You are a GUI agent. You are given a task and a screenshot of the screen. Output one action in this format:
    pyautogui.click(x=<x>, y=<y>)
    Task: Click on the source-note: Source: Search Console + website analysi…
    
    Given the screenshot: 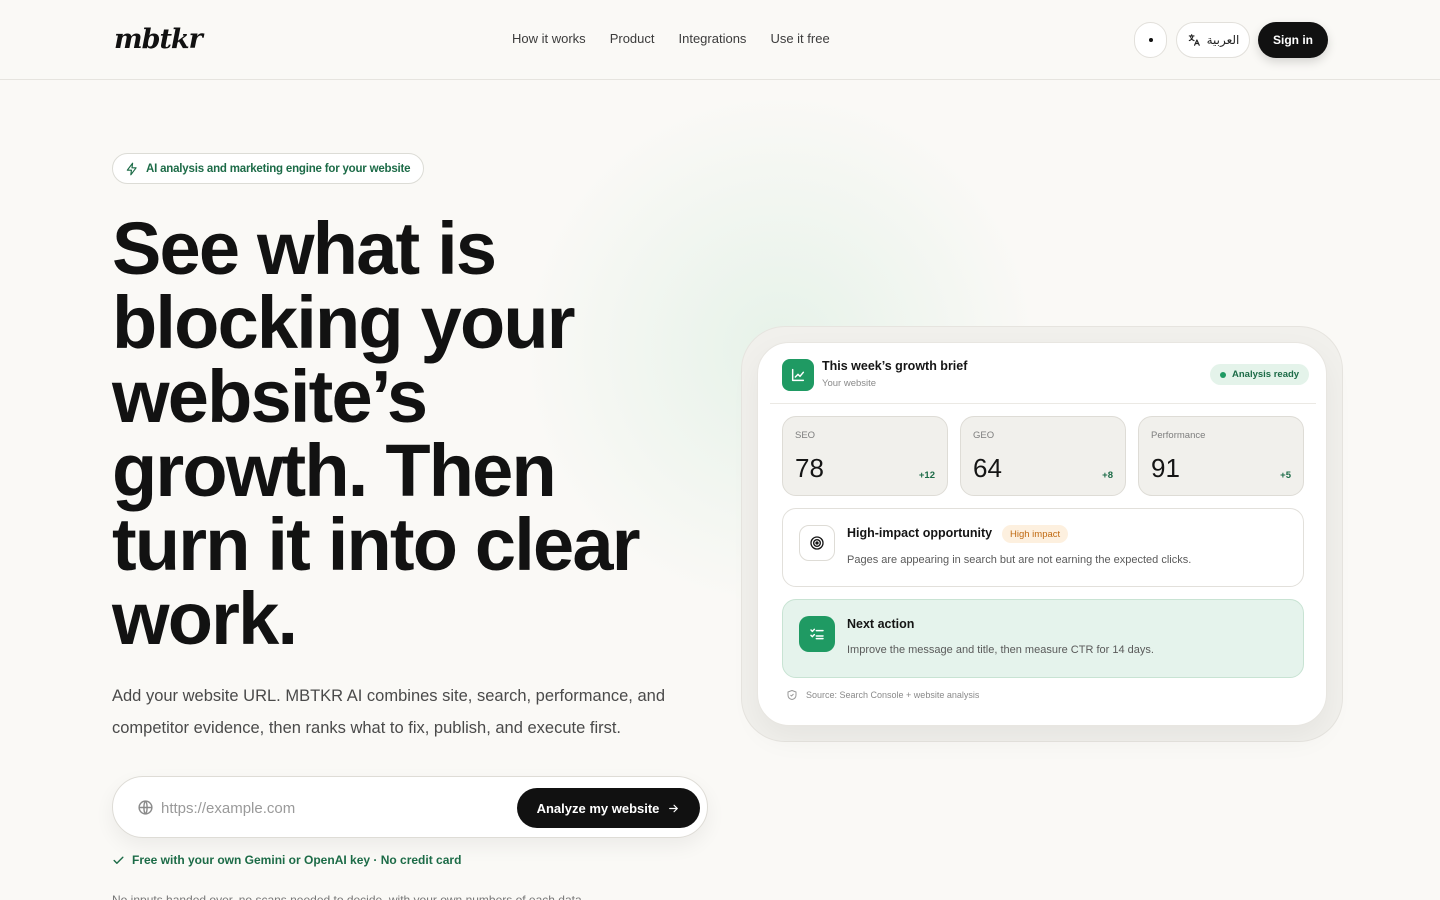 What is the action you would take?
    pyautogui.click(x=882, y=695)
    